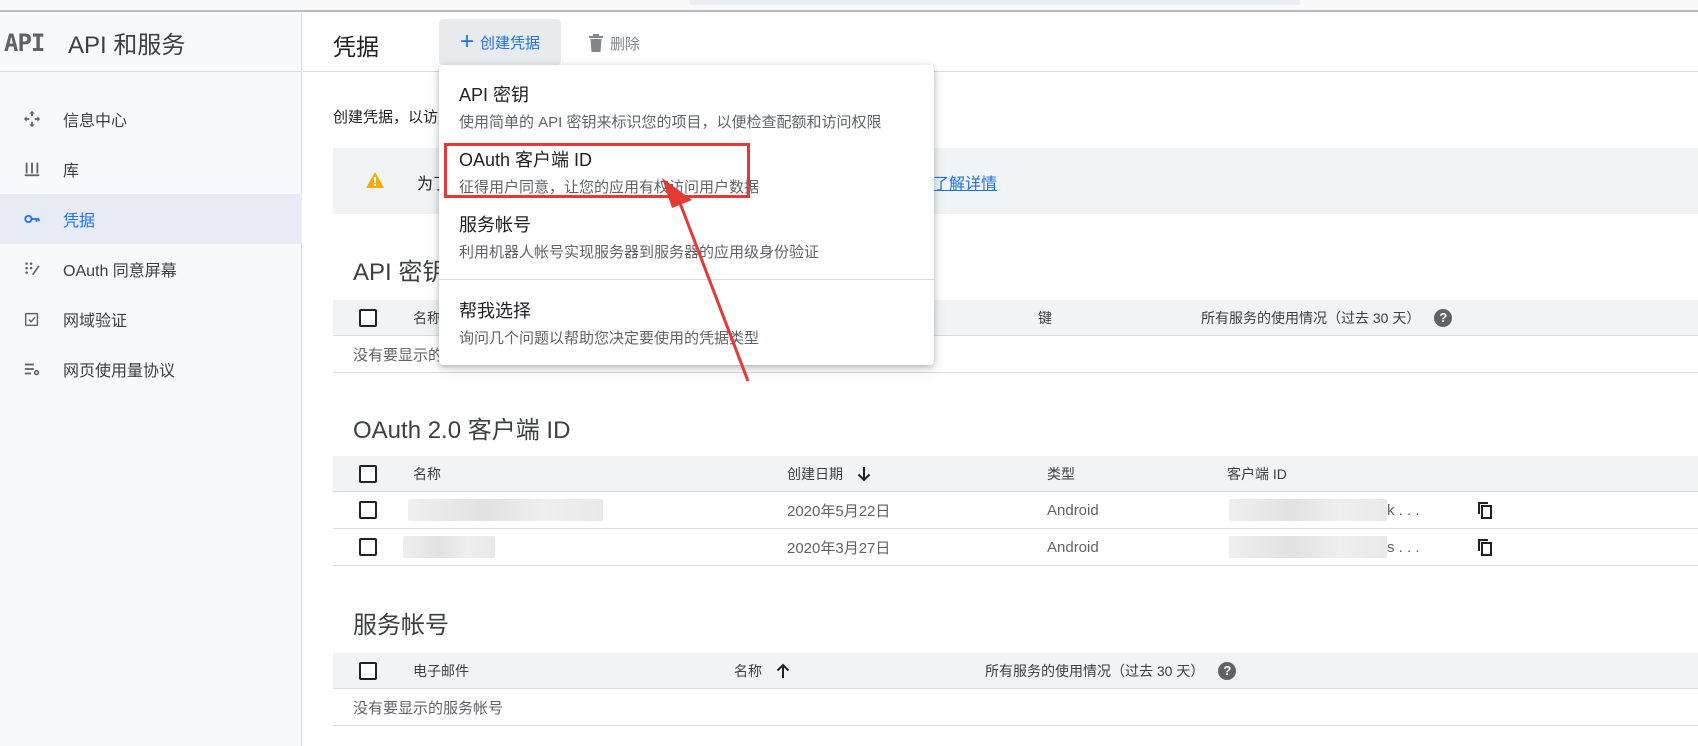  Describe the element at coordinates (400, 272) in the screenshot. I see `api-keys-section-title: API 密钥` at that location.